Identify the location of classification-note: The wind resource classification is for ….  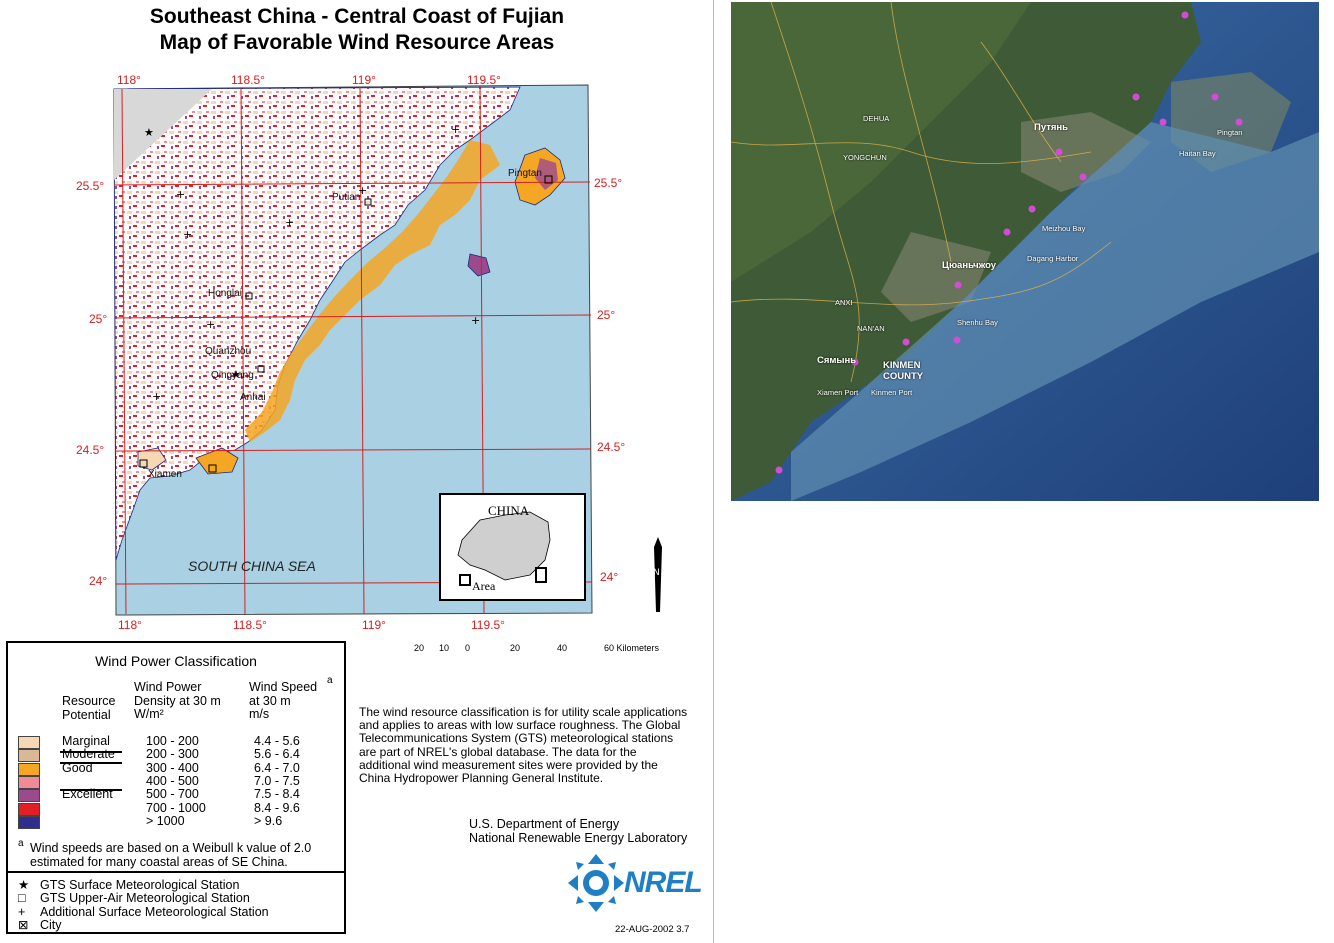
(523, 745).